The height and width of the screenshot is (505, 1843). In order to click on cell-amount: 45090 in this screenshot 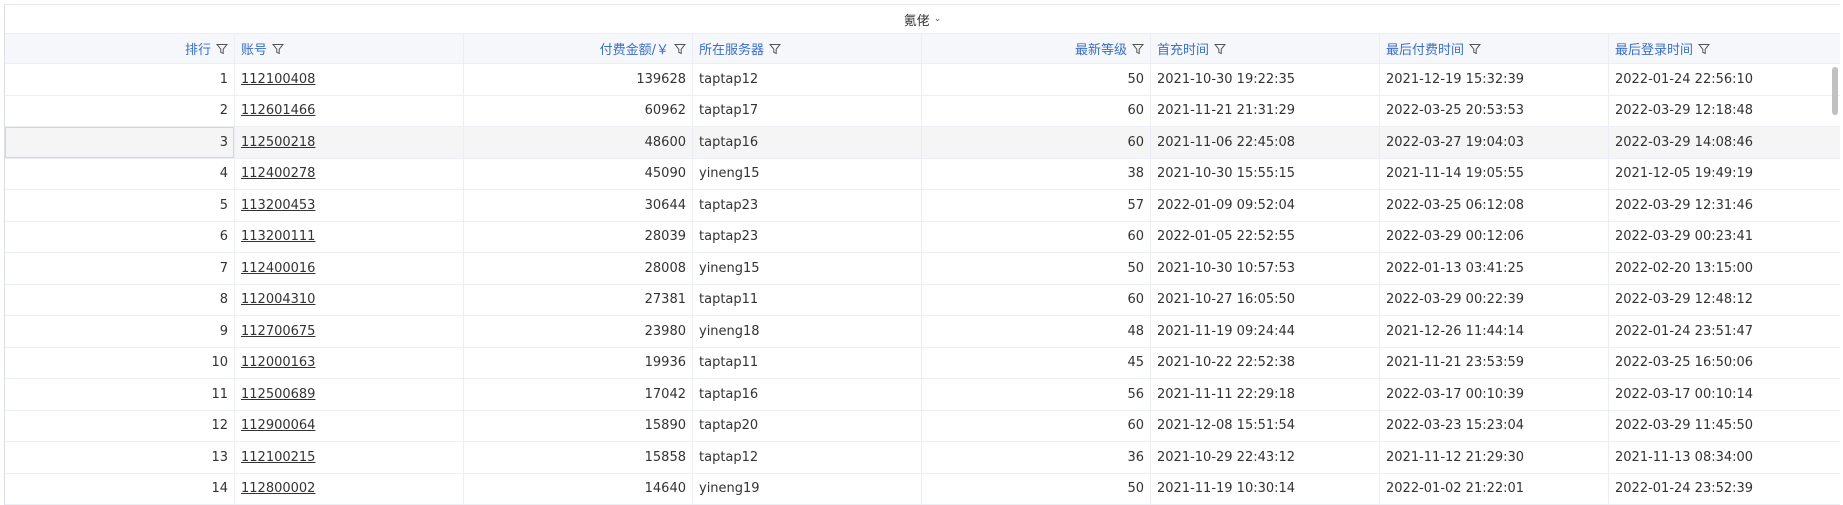, I will do `click(578, 173)`.